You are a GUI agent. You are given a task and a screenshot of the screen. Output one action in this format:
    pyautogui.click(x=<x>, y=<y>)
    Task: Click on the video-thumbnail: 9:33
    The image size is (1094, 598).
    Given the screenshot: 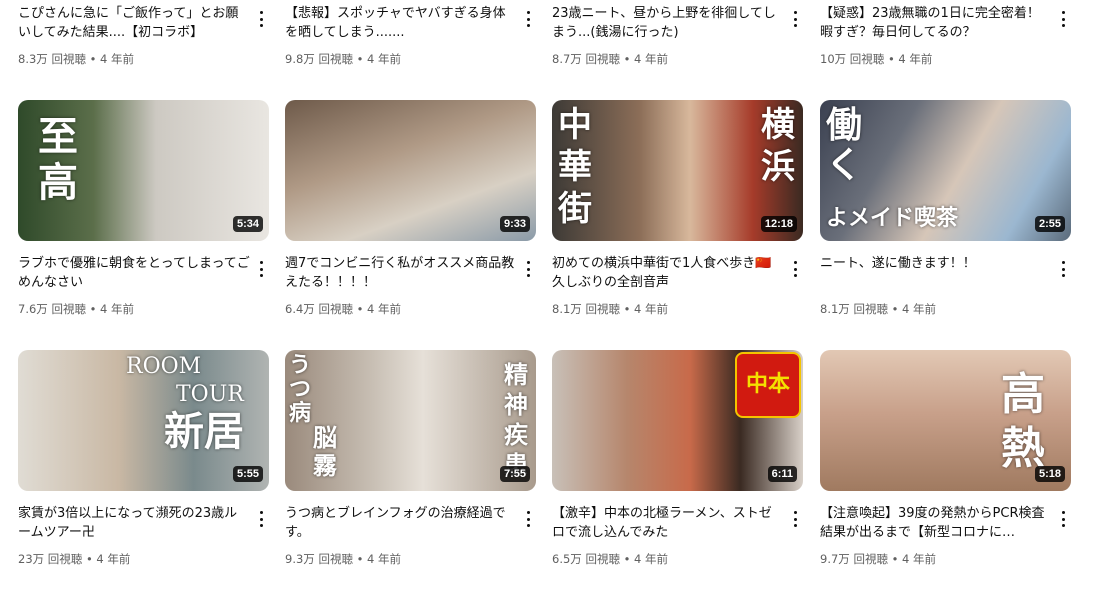 What is the action you would take?
    pyautogui.click(x=410, y=170)
    